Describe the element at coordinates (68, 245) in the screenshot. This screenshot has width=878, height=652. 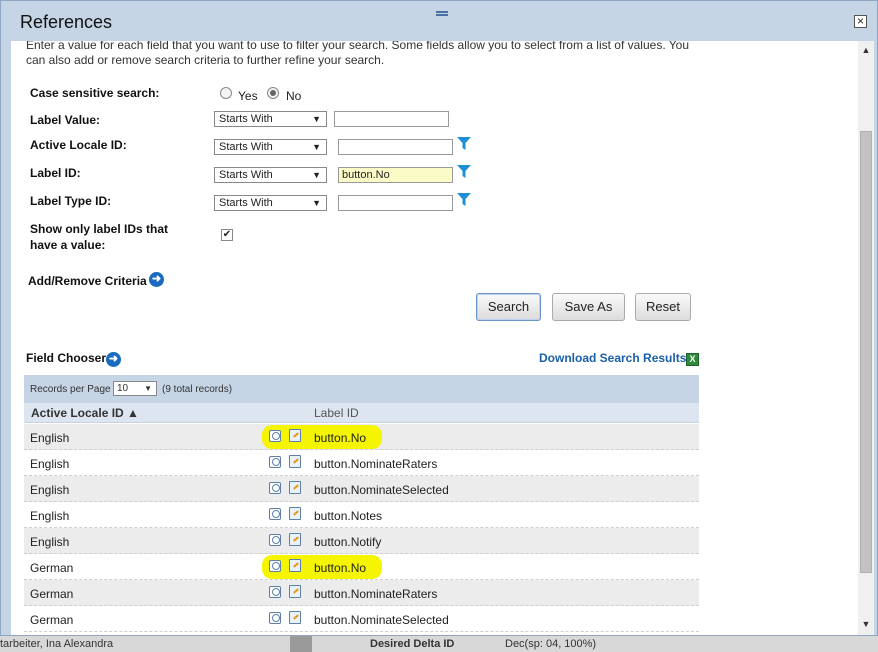
I see `show-only-label-line2: have a value:` at that location.